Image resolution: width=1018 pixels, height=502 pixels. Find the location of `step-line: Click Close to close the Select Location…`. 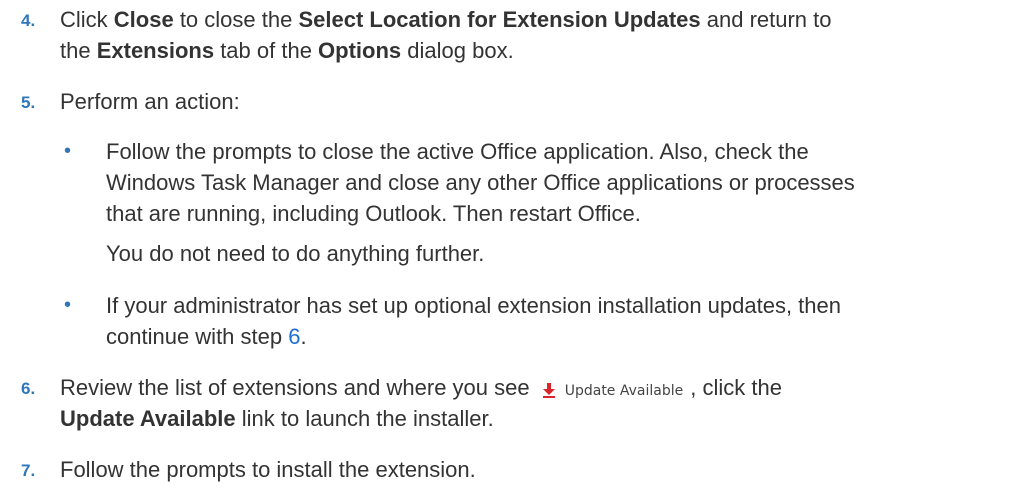

step-line: Click Close to close the Select Location… is located at coordinates (534, 19).